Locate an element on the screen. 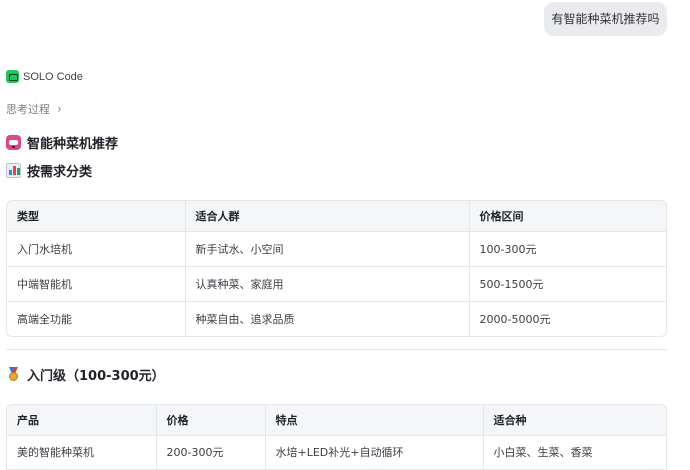 This screenshot has width=690, height=470. table-row: 中端智能机 认真种菜、家庭用 500-1500元 is located at coordinates (336, 283).